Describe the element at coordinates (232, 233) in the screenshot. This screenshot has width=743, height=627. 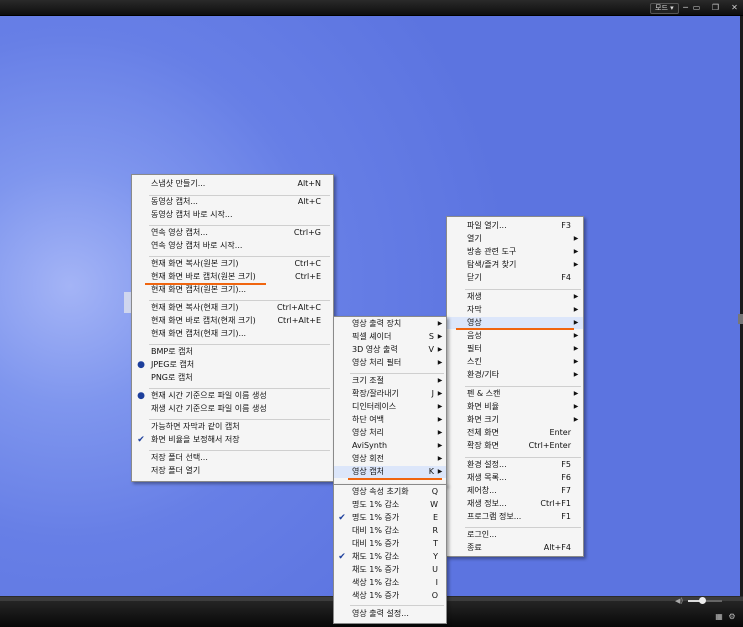
I see `menu-item-burst-capture: 연속 영상 캡처... Ctrl+G` at that location.